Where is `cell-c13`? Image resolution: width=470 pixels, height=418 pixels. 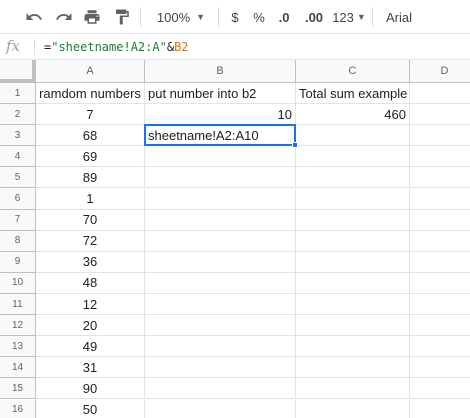 cell-c13 is located at coordinates (353, 347).